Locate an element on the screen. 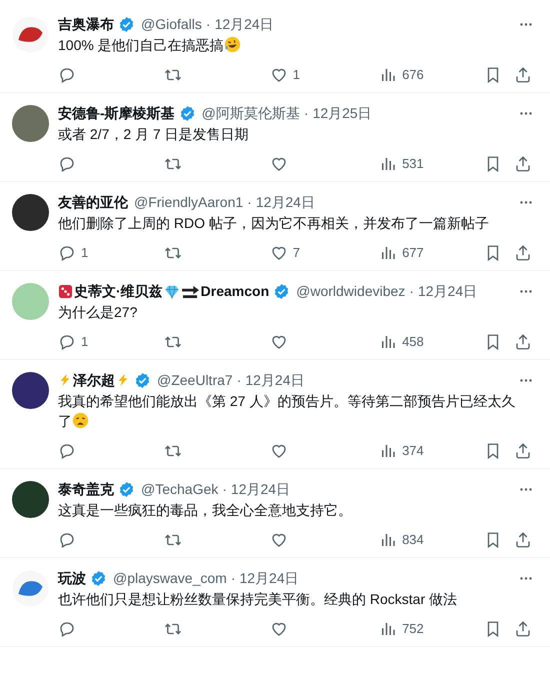 Image resolution: width=550 pixels, height=674 pixels. views-button: 458 is located at coordinates (431, 342).